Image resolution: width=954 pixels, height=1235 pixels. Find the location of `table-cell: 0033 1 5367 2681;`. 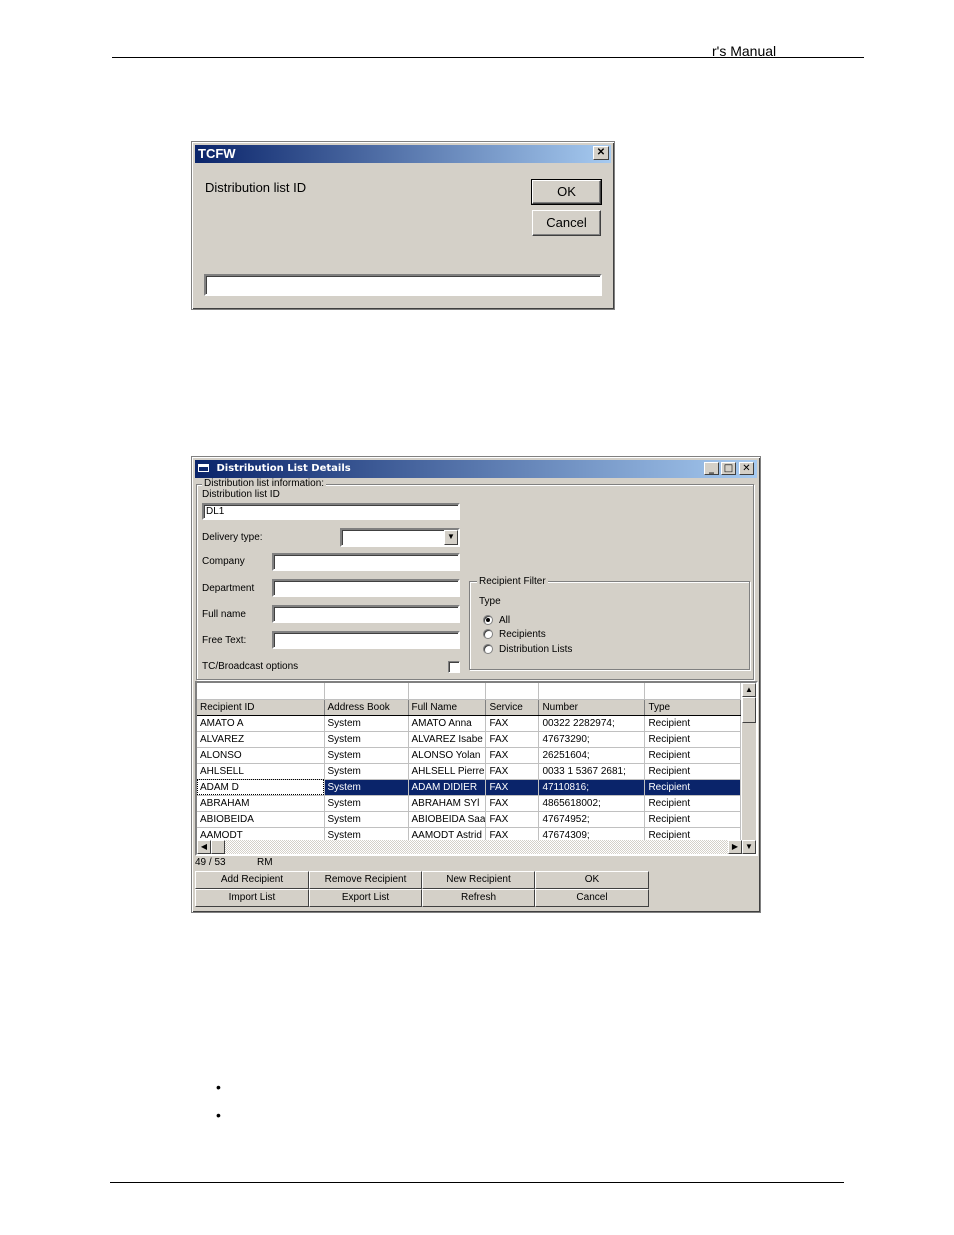

table-cell: 0033 1 5367 2681; is located at coordinates (592, 771).